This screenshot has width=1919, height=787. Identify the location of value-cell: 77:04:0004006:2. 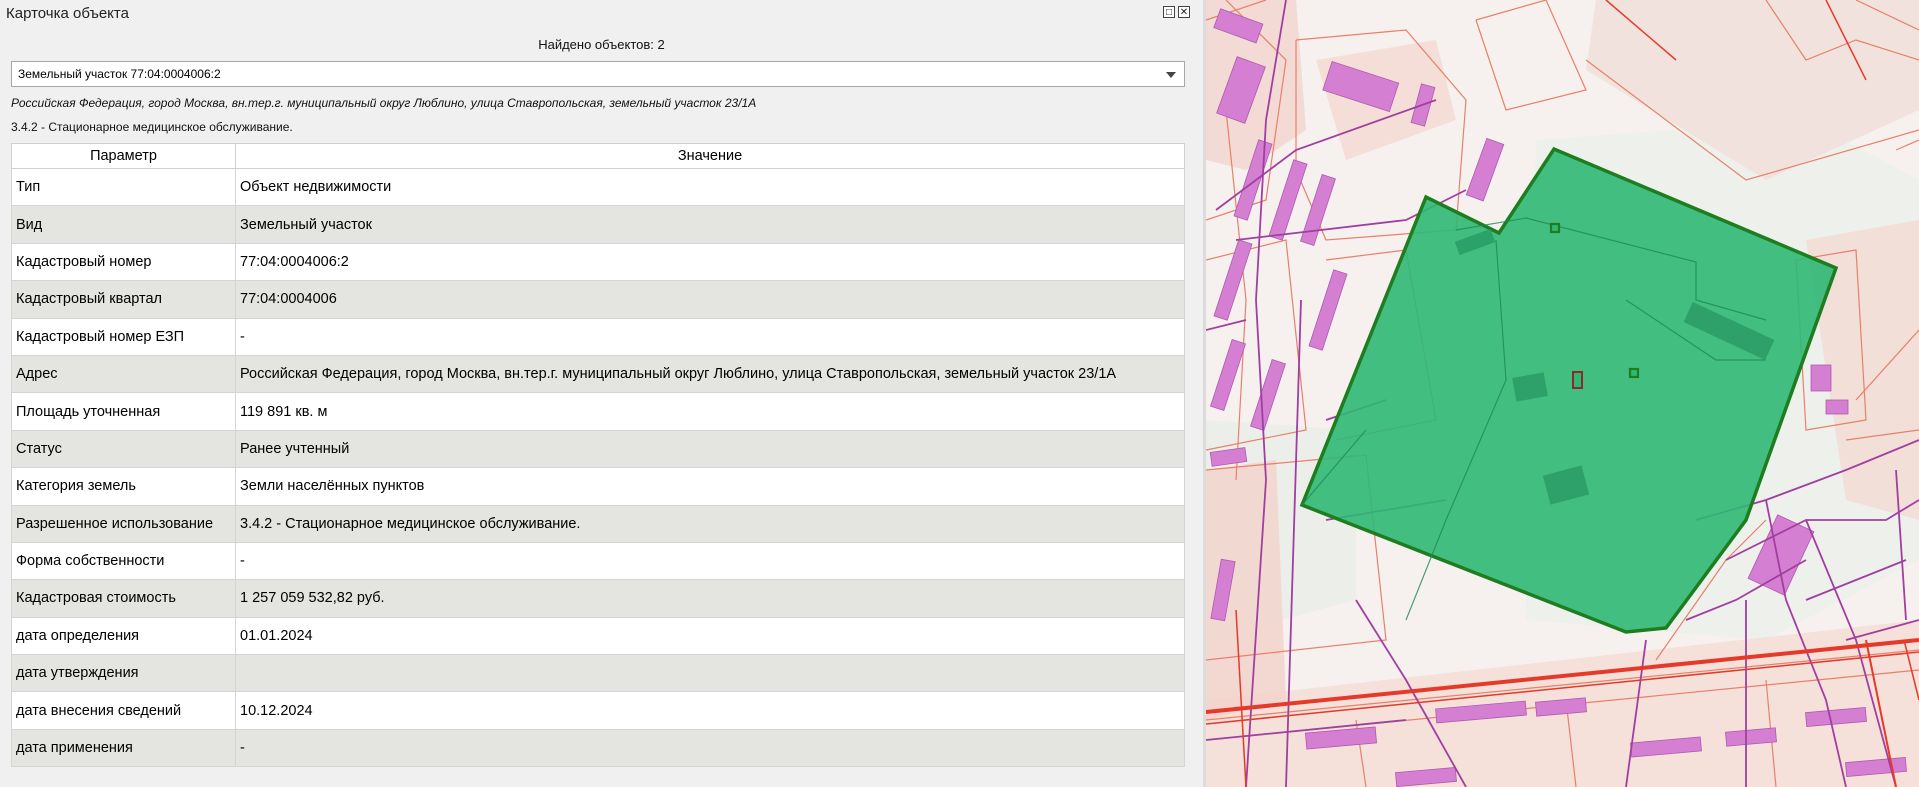
(710, 262).